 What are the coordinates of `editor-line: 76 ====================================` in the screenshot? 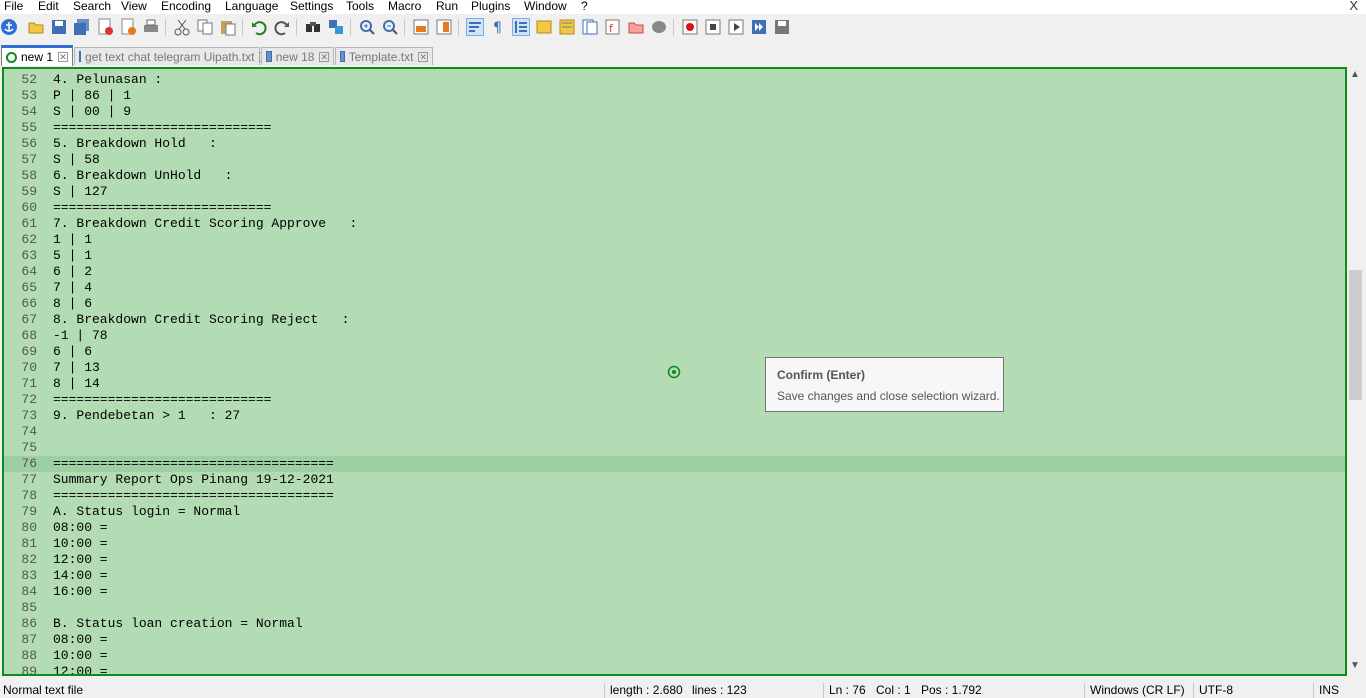 It's located at (674, 464).